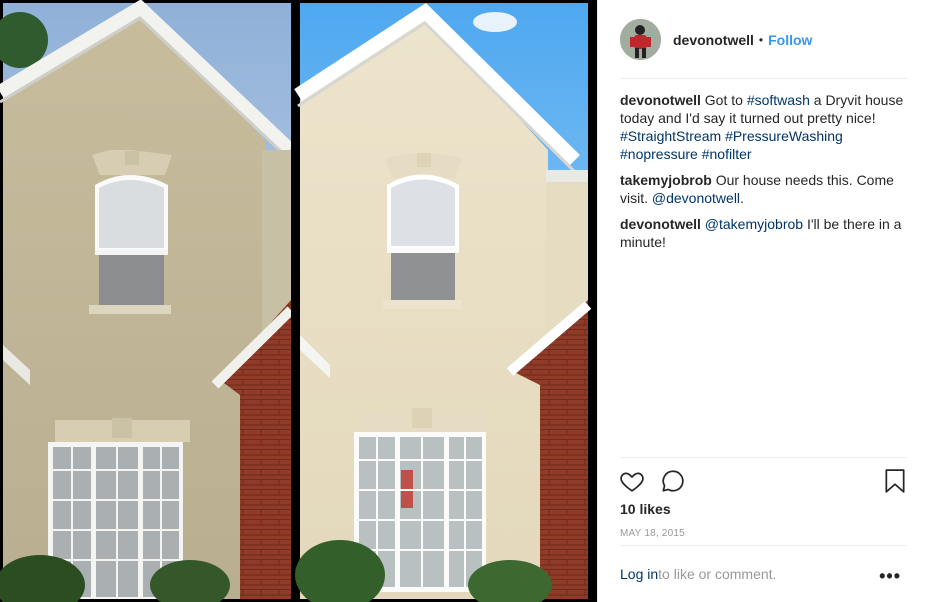 Image resolution: width=933 pixels, height=602 pixels. What do you see at coordinates (754, 224) in the screenshot?
I see `mention-link: @takemyjobrob` at bounding box center [754, 224].